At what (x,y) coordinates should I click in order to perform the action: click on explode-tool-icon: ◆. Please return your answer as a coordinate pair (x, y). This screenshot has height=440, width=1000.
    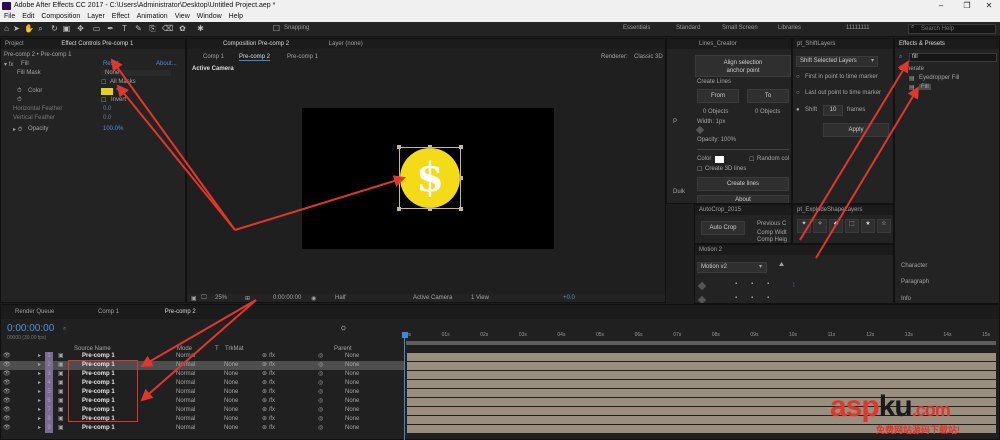
    Looking at the image, I should click on (836, 226).